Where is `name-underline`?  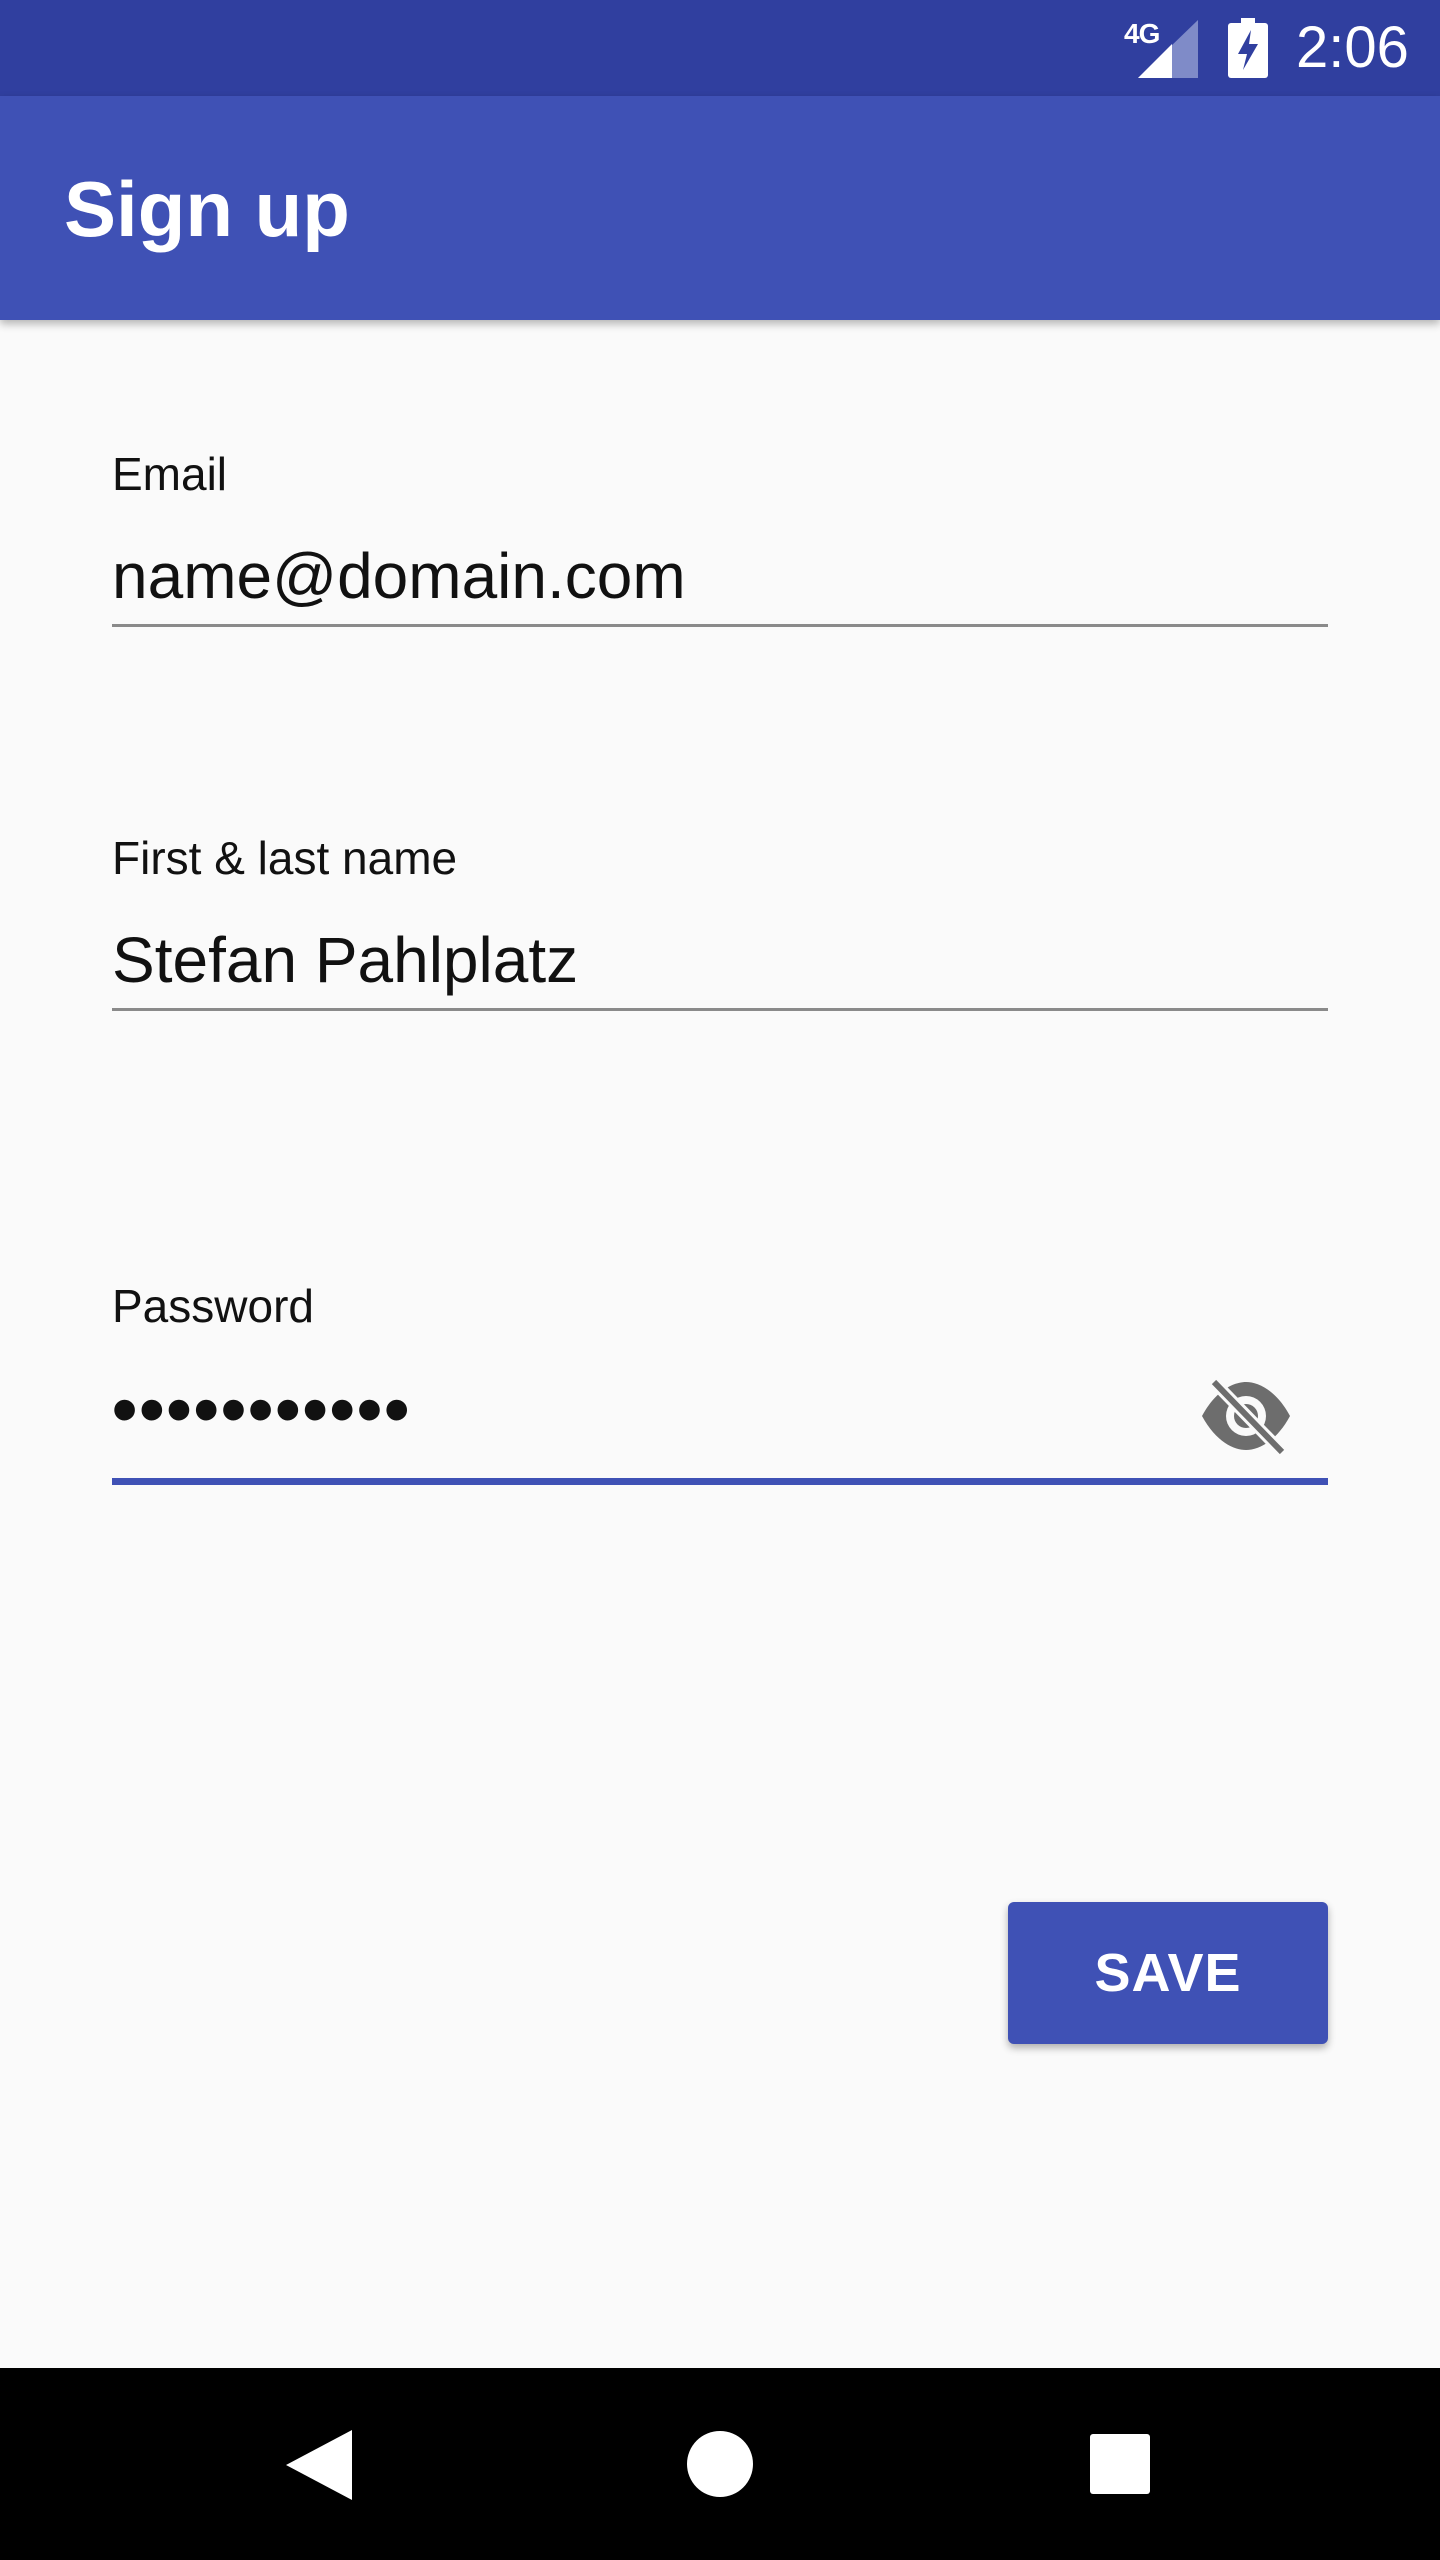
name-underline is located at coordinates (720, 1009).